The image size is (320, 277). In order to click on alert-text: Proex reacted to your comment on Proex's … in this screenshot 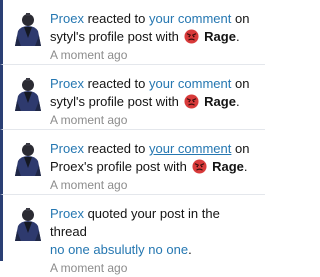, I will do `click(154, 158)`.